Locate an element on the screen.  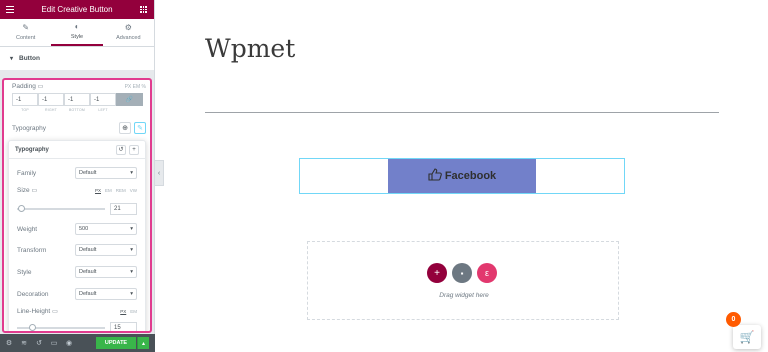
history-icon: ↺ is located at coordinates (39, 343).